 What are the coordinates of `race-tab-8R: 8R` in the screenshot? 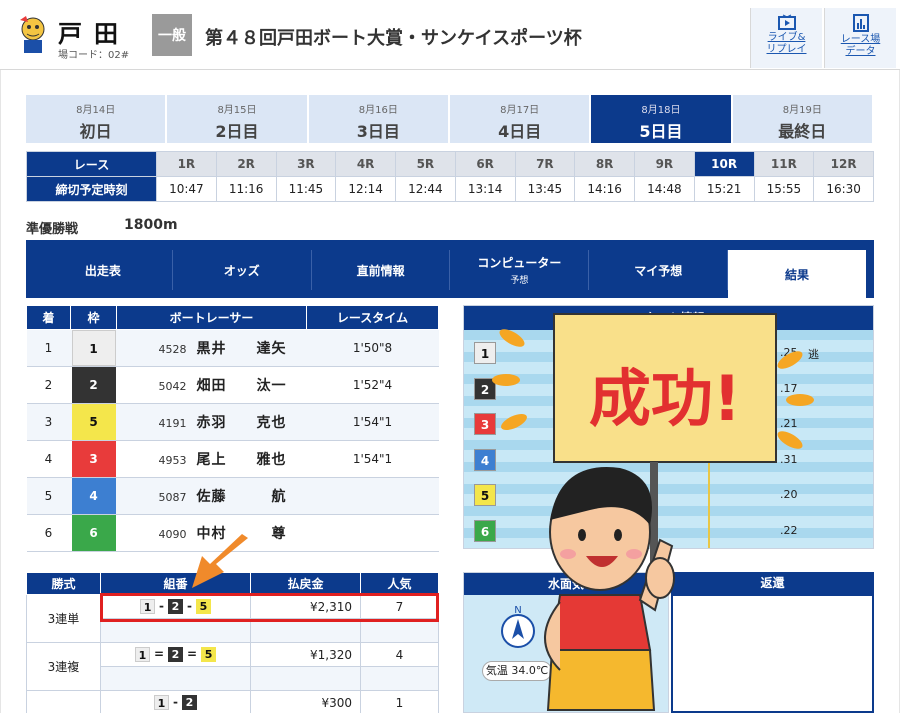 It's located at (604, 164).